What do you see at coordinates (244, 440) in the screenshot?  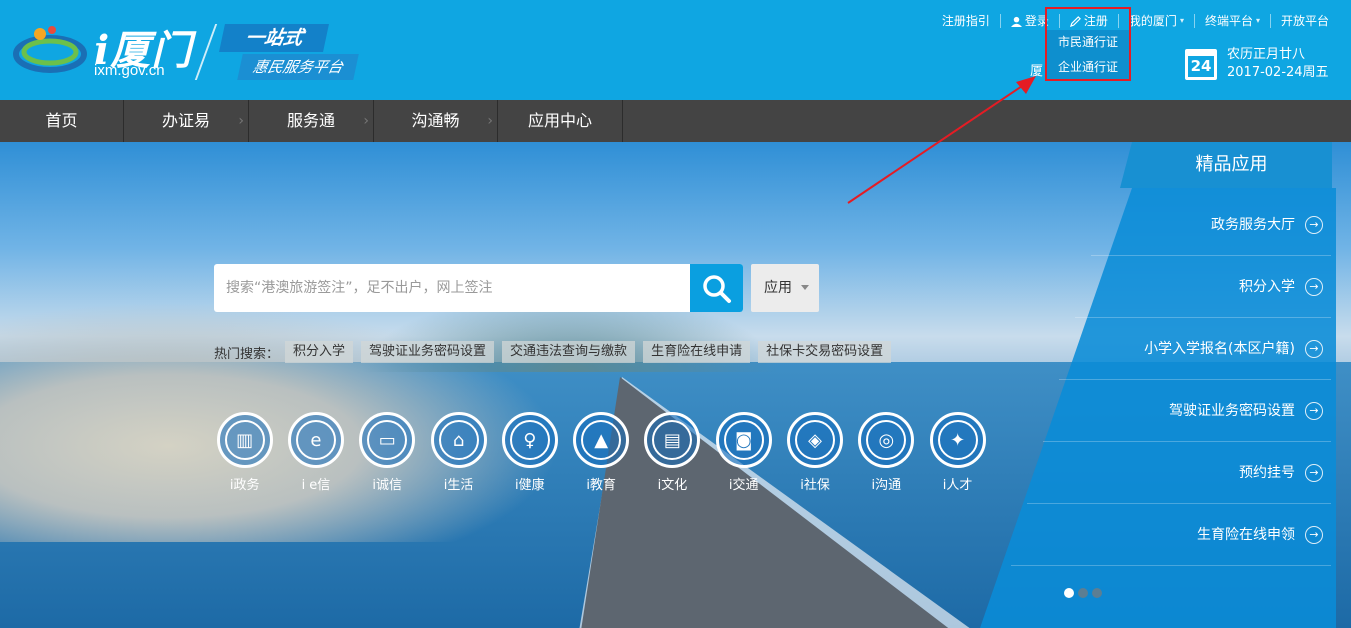 I see `building-icon: ▥` at bounding box center [244, 440].